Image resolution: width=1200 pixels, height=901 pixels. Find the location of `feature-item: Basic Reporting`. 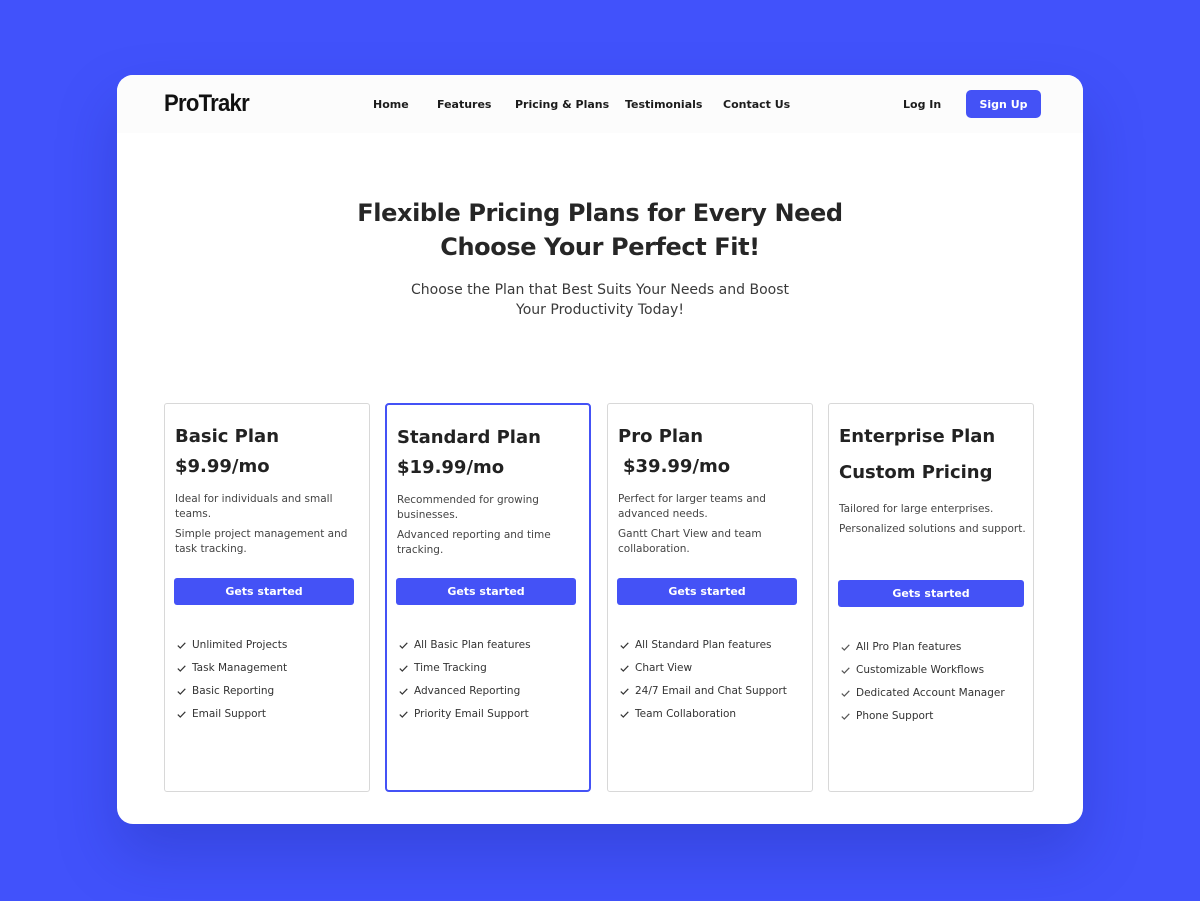

feature-item: Basic Reporting is located at coordinates (231, 691).